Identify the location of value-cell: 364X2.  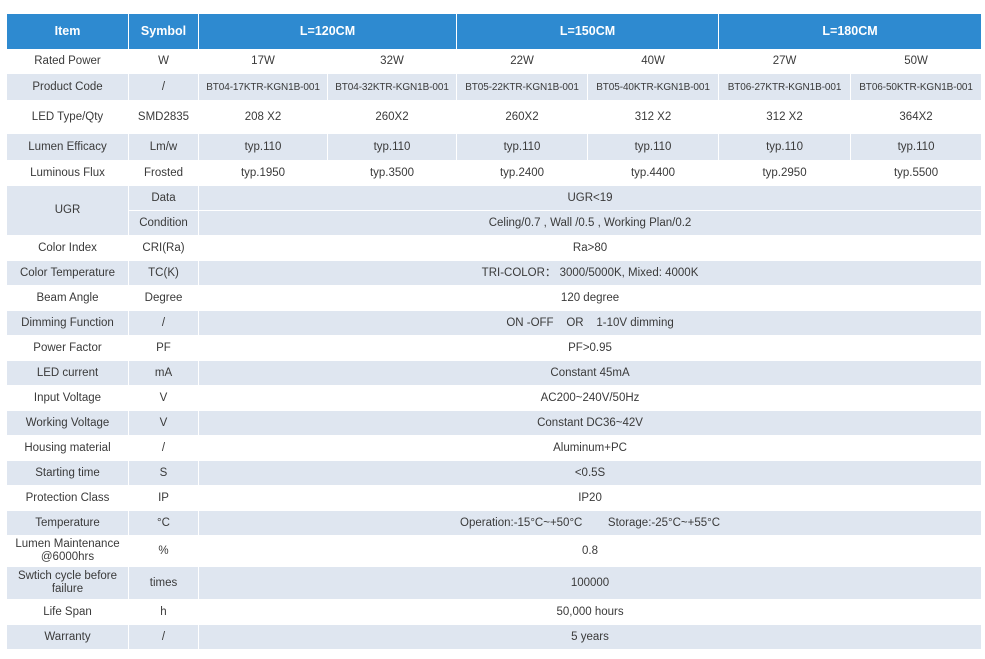
(916, 117).